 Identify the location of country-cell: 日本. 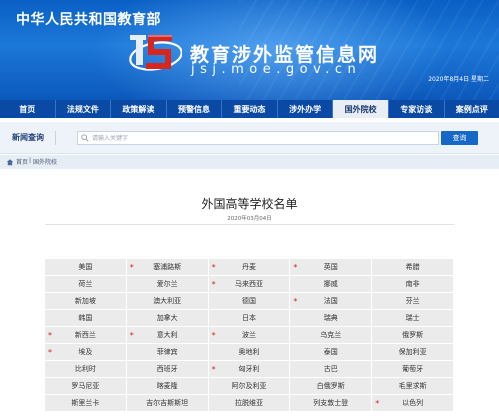
(249, 318).